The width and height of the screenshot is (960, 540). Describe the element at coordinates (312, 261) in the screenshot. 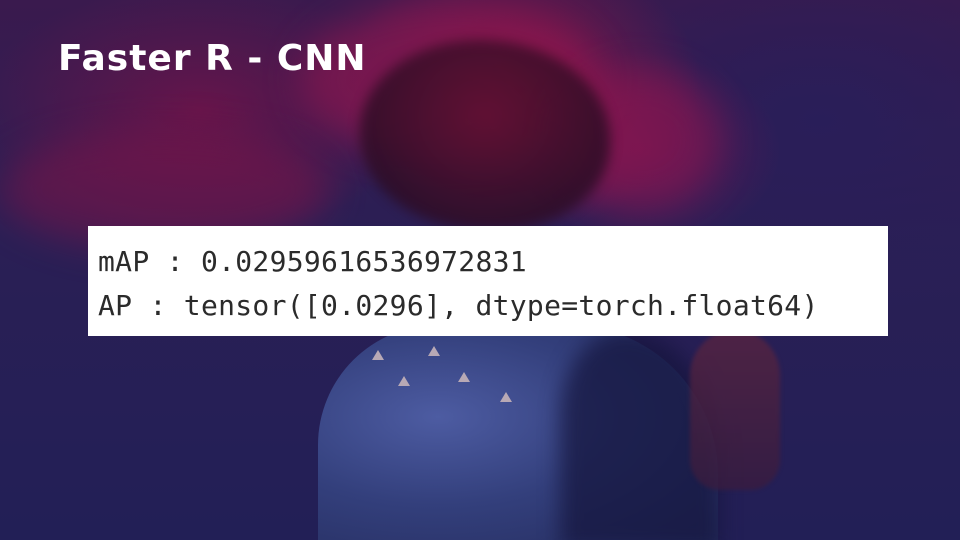

I see `map-output-line: mAP : 0.02959616536972831` at that location.